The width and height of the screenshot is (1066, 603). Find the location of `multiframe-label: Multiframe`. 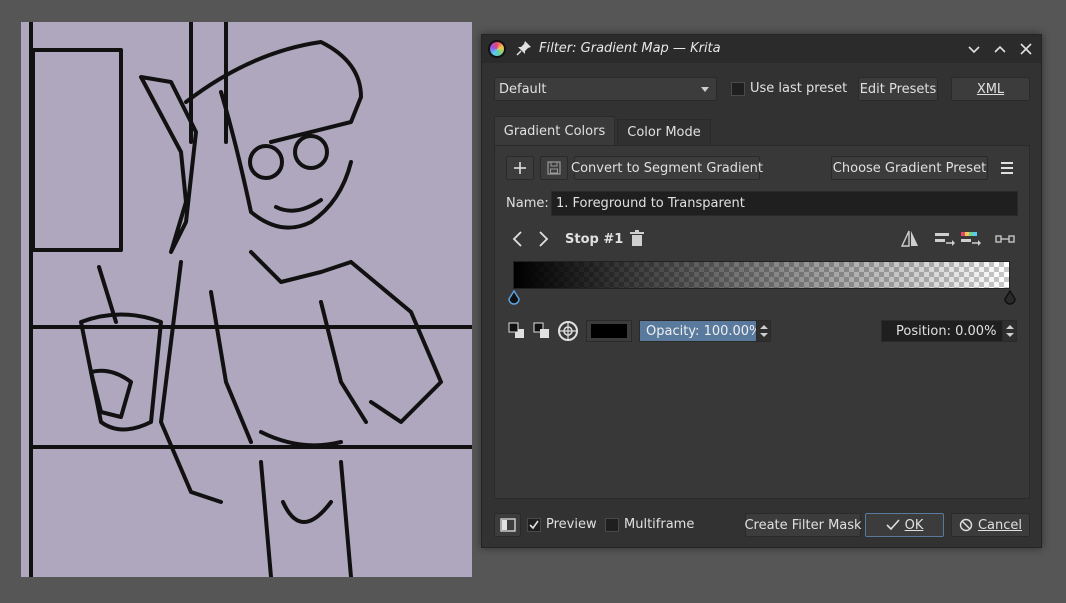

multiframe-label: Multiframe is located at coordinates (659, 524).